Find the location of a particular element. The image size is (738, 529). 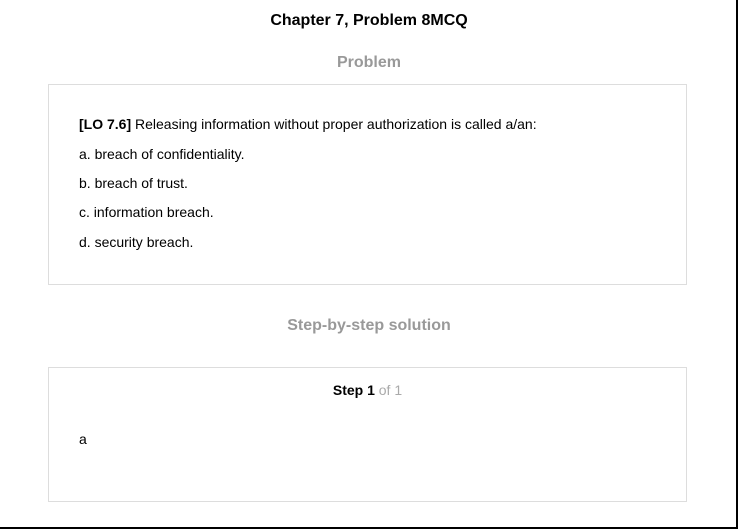

solution-heading: Step-by-step solution is located at coordinates (369, 325).